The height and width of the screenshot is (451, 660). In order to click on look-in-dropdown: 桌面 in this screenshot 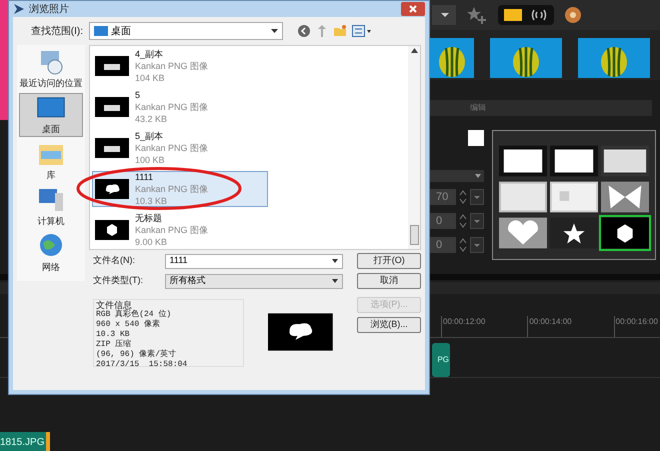, I will do `click(186, 31)`.